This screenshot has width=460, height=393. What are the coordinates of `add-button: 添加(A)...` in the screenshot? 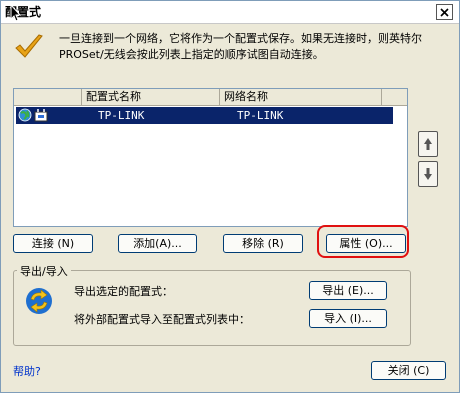 It's located at (157, 243).